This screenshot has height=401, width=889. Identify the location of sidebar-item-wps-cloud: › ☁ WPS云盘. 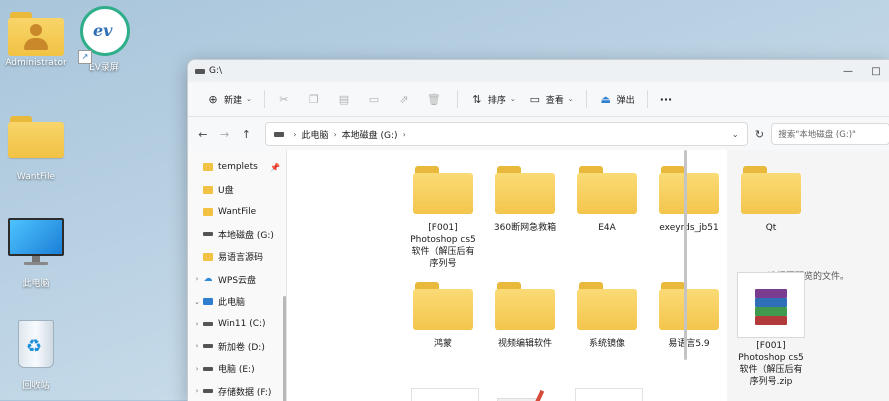
(237, 279).